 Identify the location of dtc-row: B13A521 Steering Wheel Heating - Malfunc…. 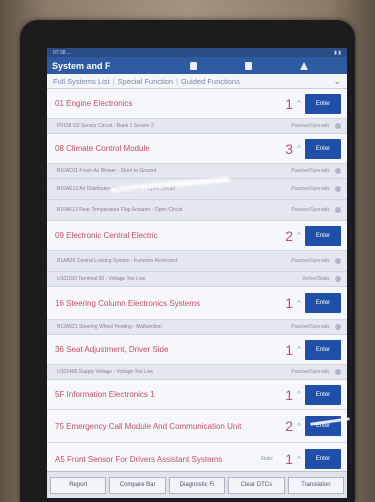
(197, 327).